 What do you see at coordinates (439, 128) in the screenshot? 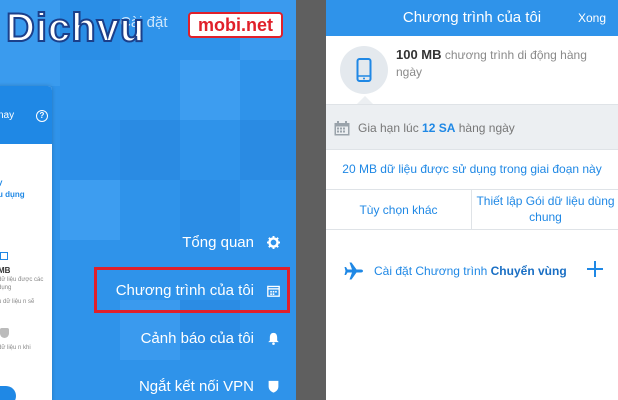
I see `renewal-time: 12 SA` at bounding box center [439, 128].